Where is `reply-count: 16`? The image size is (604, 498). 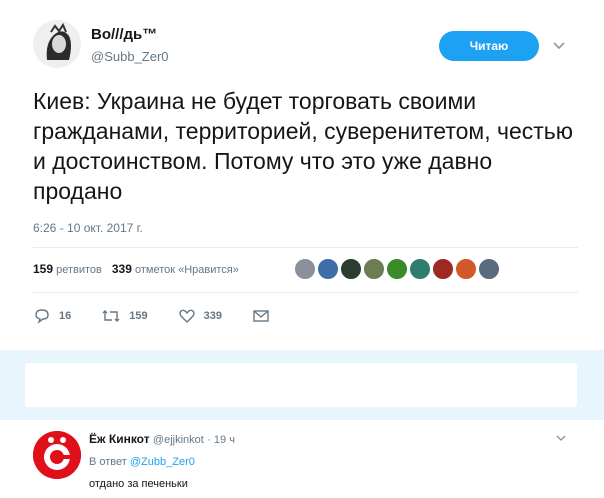 reply-count: 16 is located at coordinates (65, 316).